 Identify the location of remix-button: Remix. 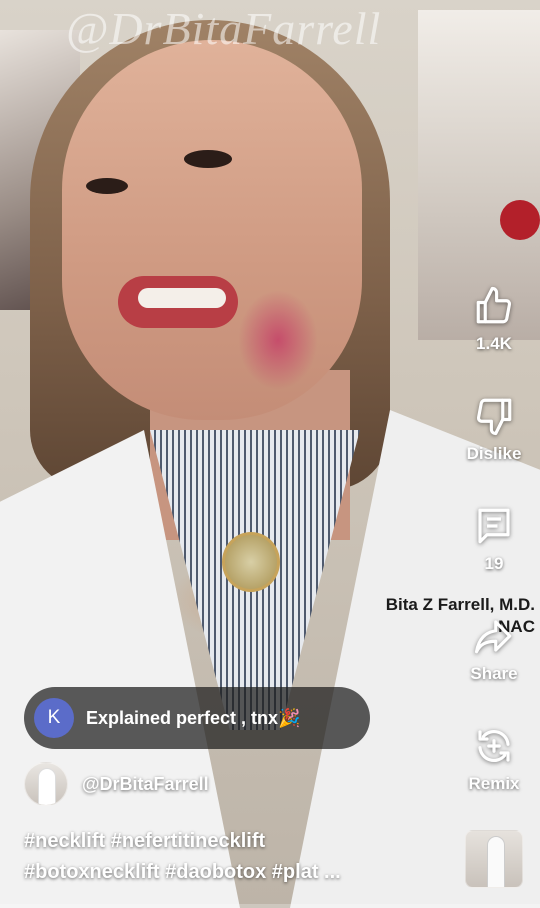
(494, 758).